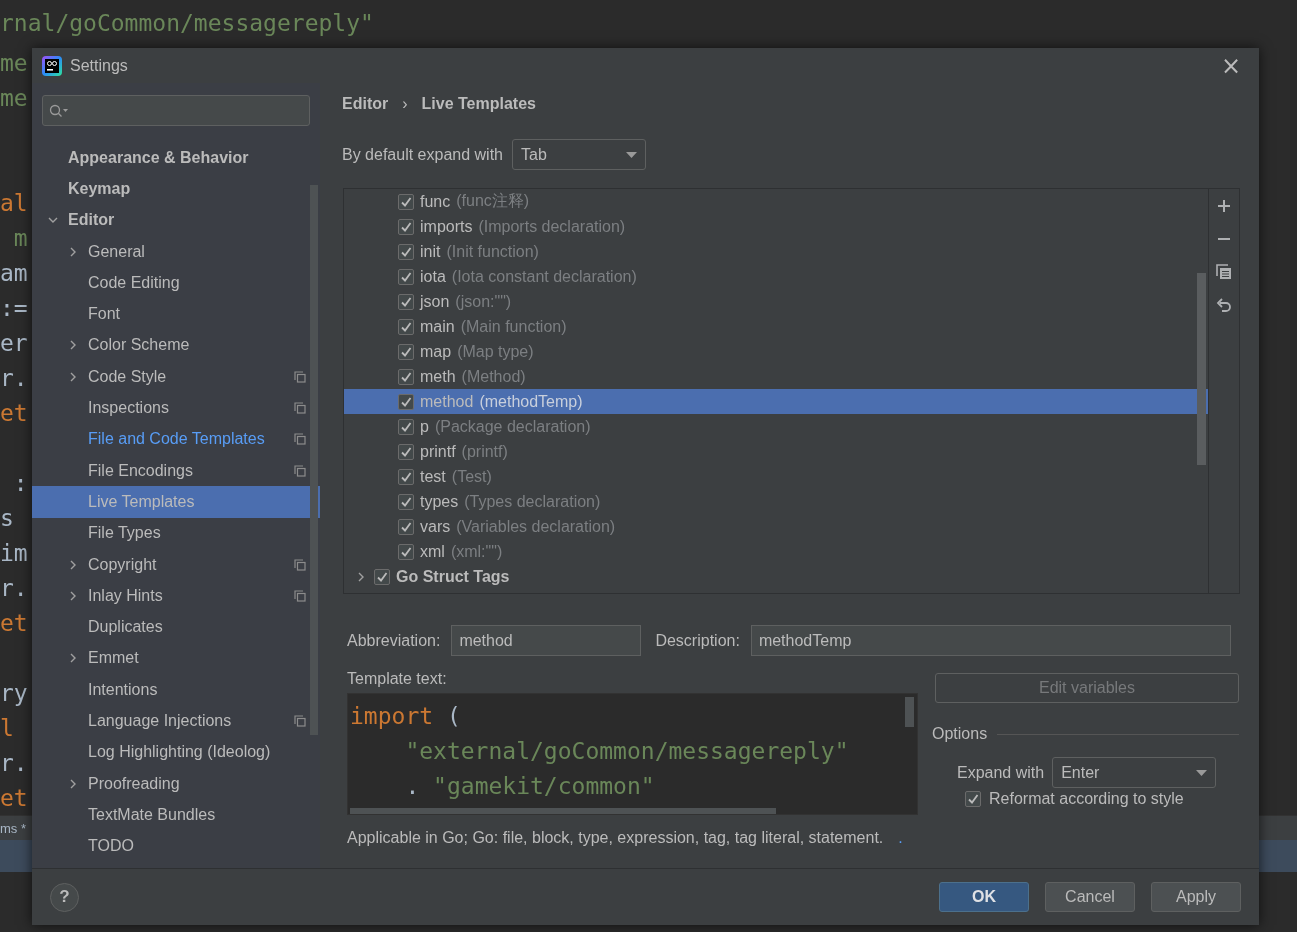 This screenshot has width=1297, height=932. Describe the element at coordinates (579, 154) in the screenshot. I see `expand-key-dropdown: Tab` at that location.